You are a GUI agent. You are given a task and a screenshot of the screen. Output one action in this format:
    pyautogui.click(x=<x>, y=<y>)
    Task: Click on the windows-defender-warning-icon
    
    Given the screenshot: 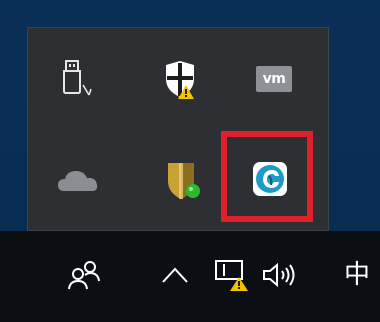 What is the action you would take?
    pyautogui.click(x=180, y=79)
    